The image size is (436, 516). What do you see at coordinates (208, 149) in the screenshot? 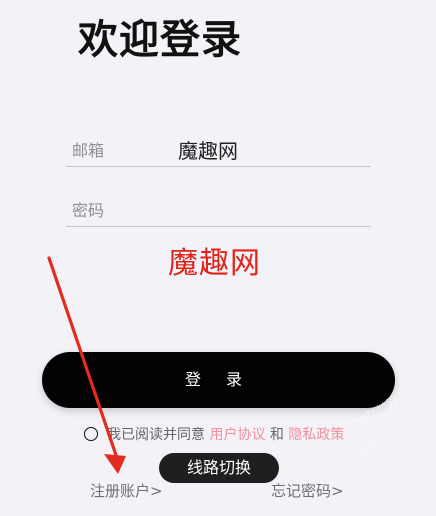
I see `email-value: 魔趣网` at bounding box center [208, 149].